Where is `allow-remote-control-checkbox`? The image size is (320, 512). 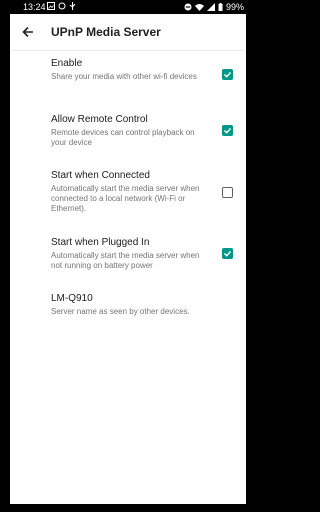
allow-remote-control-checkbox is located at coordinates (227, 130).